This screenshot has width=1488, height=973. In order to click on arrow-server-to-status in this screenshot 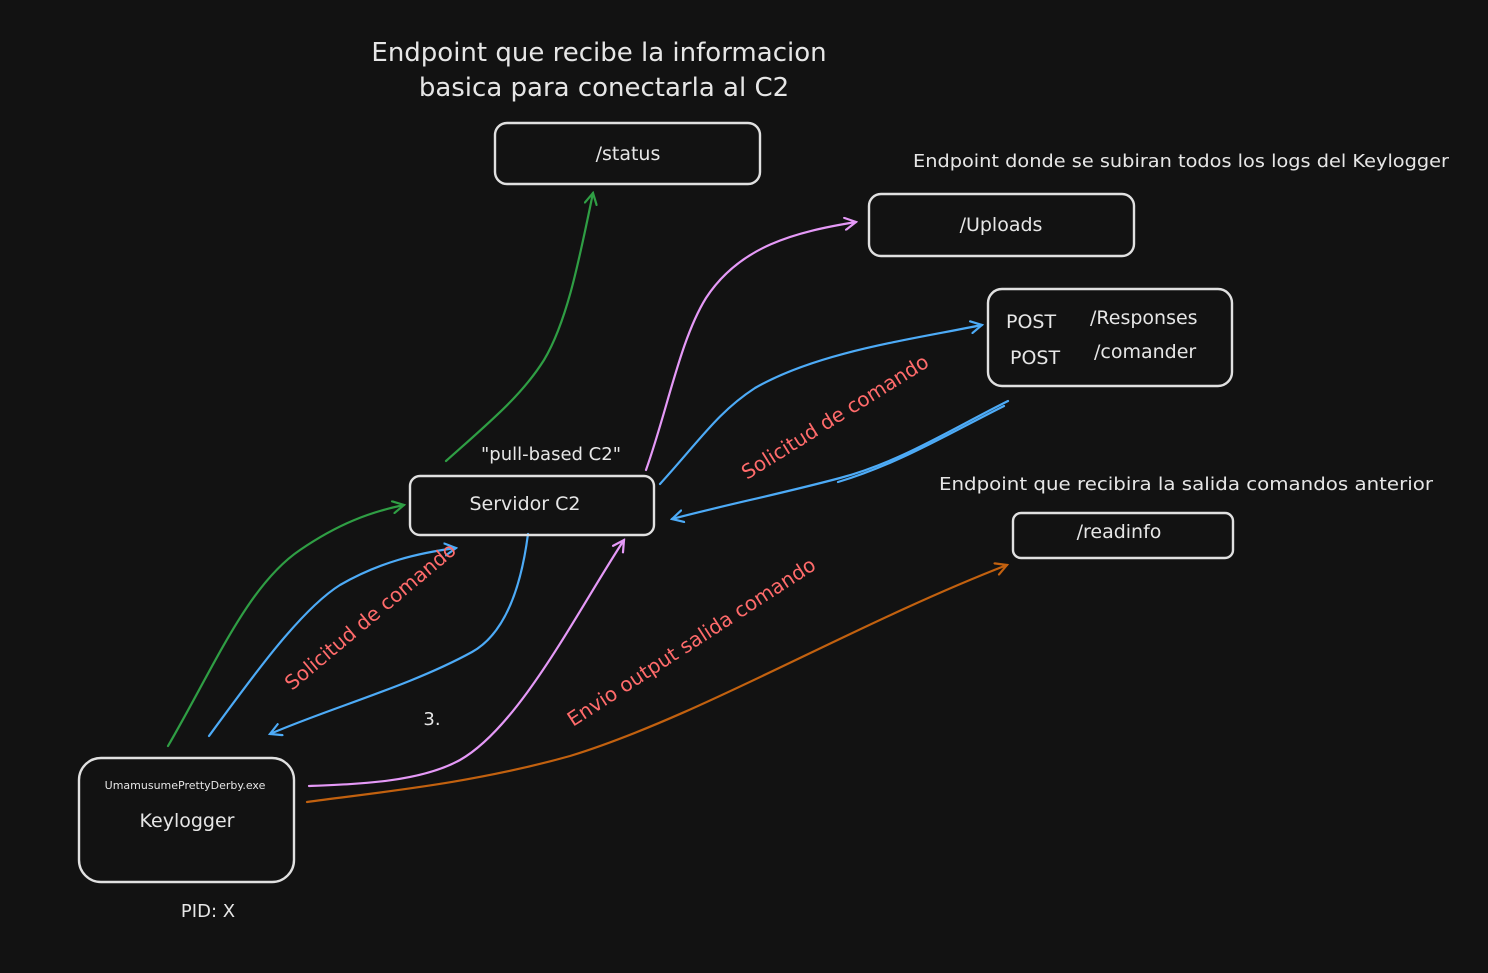, I will do `click(518, 328)`.